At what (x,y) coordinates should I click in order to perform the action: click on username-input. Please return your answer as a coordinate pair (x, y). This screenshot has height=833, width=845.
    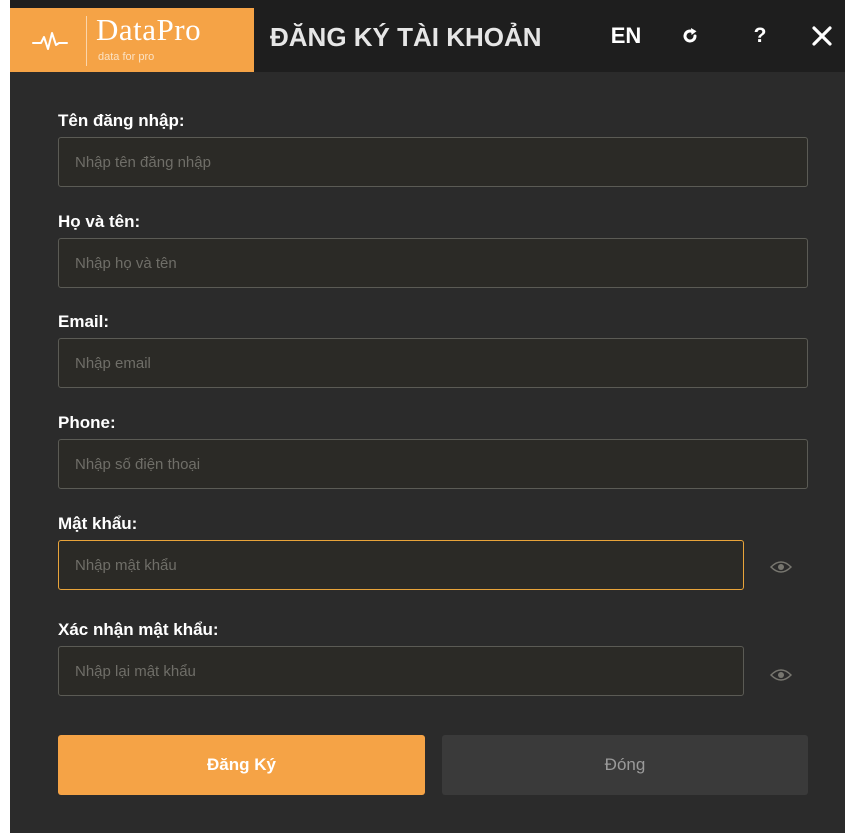
    Looking at the image, I should click on (433, 162).